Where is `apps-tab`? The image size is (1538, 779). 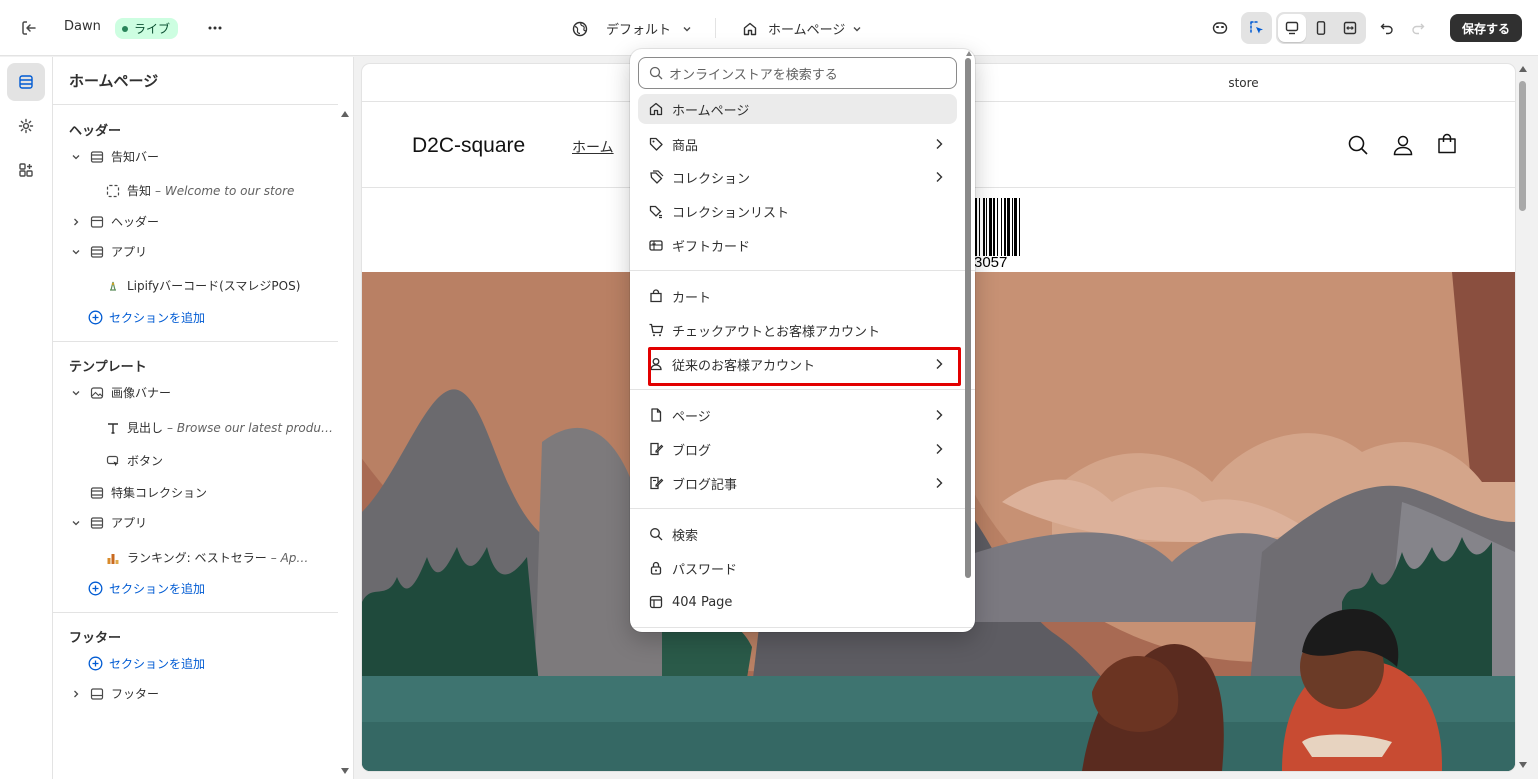
apps-tab is located at coordinates (26, 170).